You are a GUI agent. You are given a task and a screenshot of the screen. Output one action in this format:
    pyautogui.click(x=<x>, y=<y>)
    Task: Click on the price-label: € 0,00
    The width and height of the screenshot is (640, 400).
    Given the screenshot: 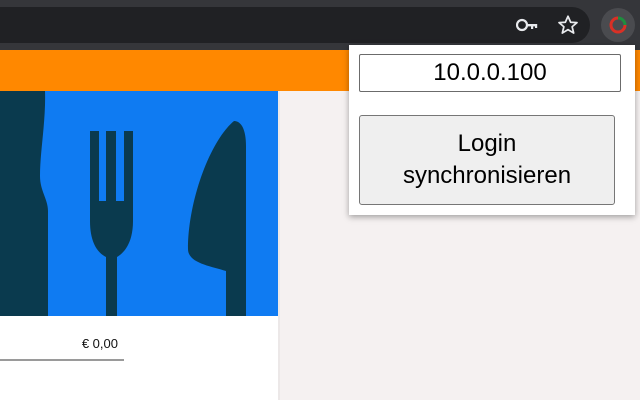 What is the action you would take?
    pyautogui.click(x=99, y=343)
    